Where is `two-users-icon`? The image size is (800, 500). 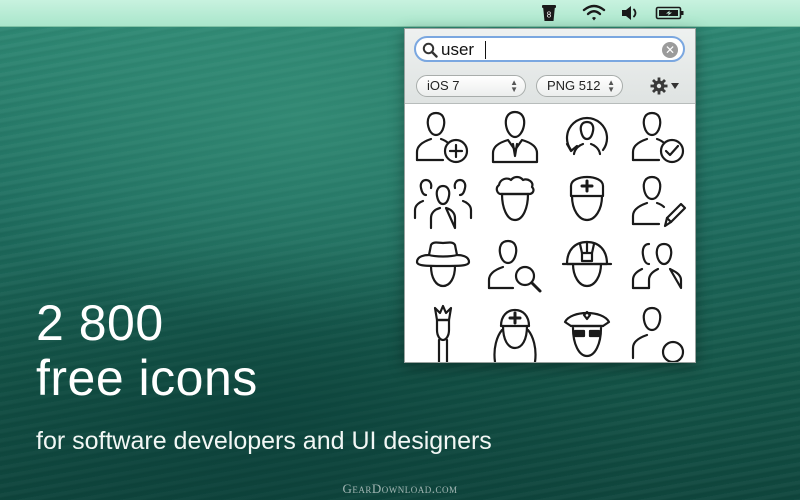 two-users-icon is located at coordinates (659, 266).